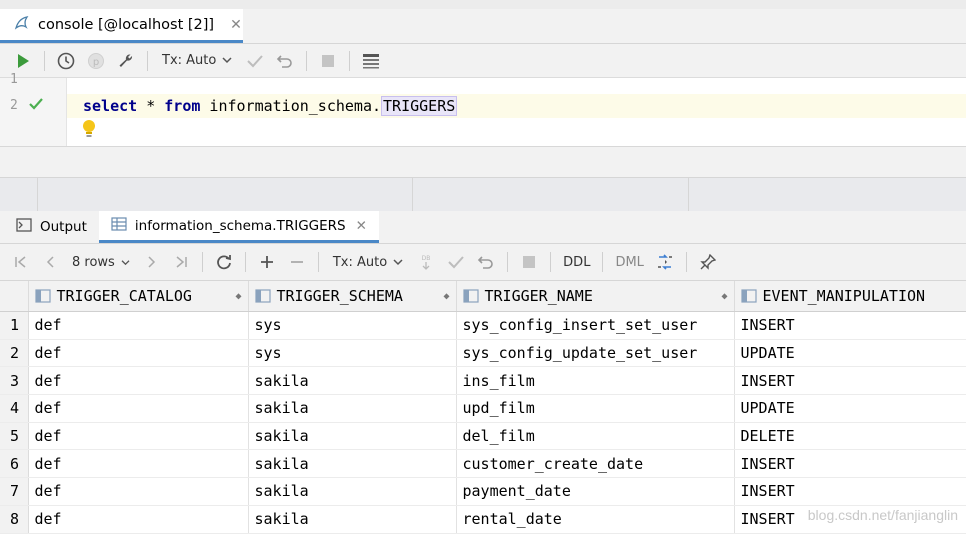  Describe the element at coordinates (151, 262) in the screenshot. I see `next-page-icon` at that location.